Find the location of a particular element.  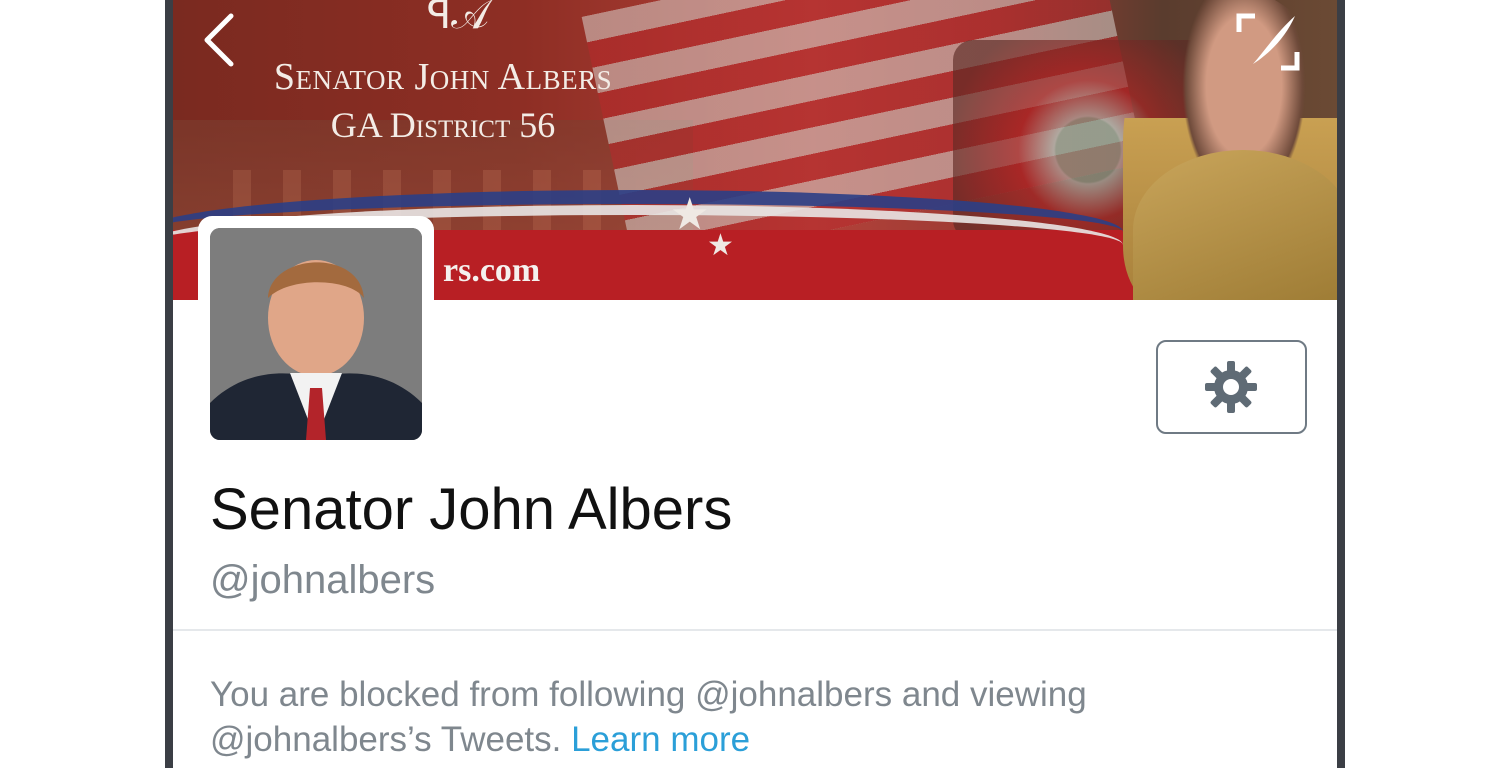

gear-icon is located at coordinates (1231, 387).